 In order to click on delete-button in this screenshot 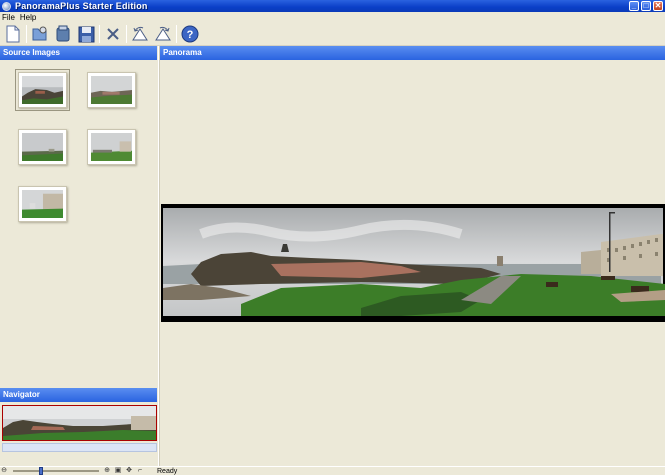, I will do `click(113, 34)`.